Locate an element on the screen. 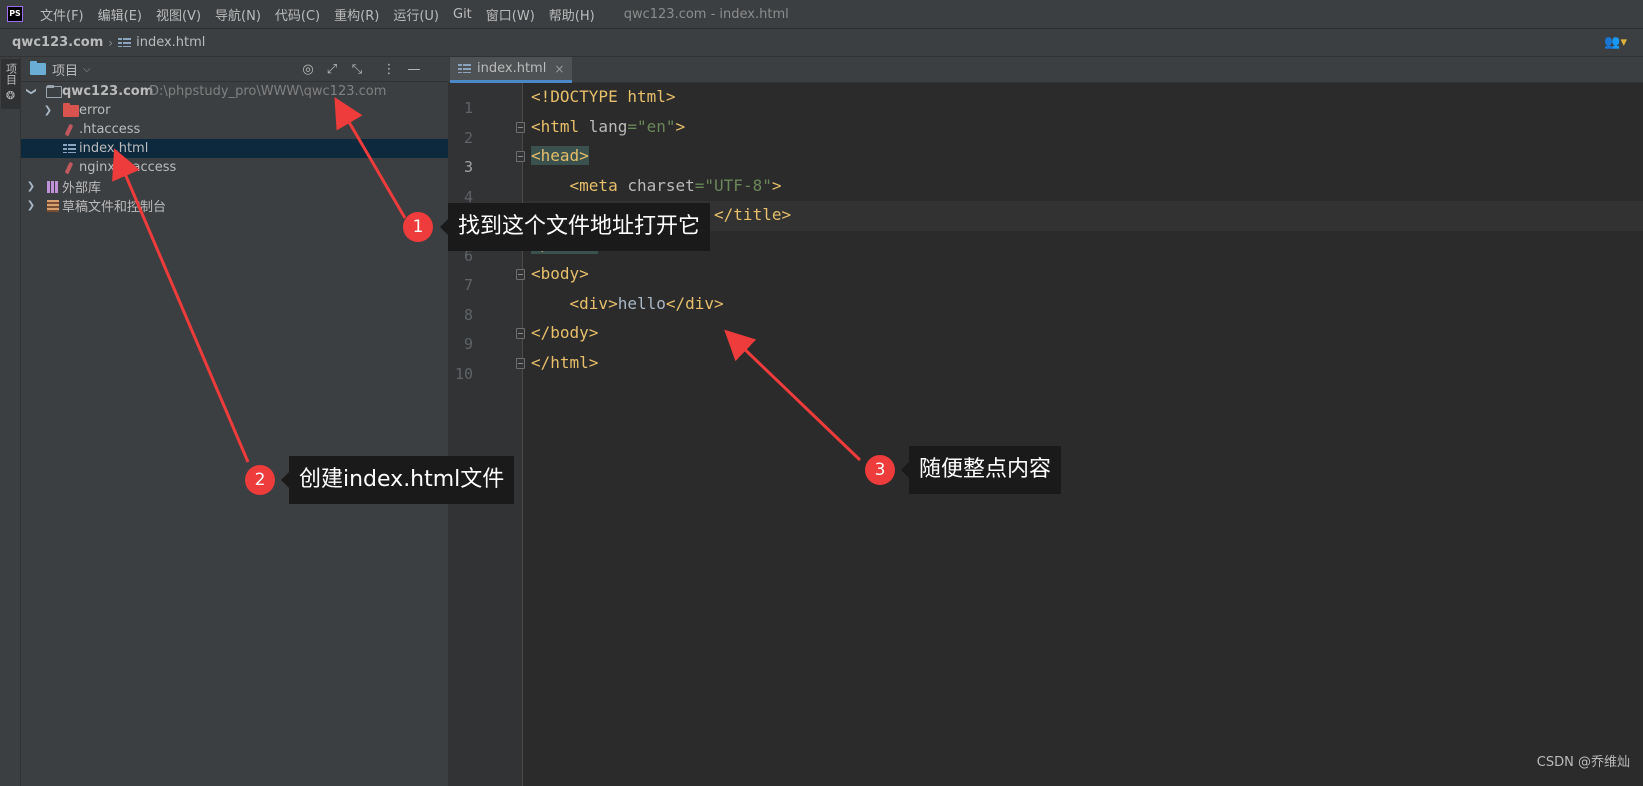 Image resolution: width=1643 pixels, height=786 pixels. tree-item-external-libraries: ❯ 外部库 is located at coordinates (234, 186).